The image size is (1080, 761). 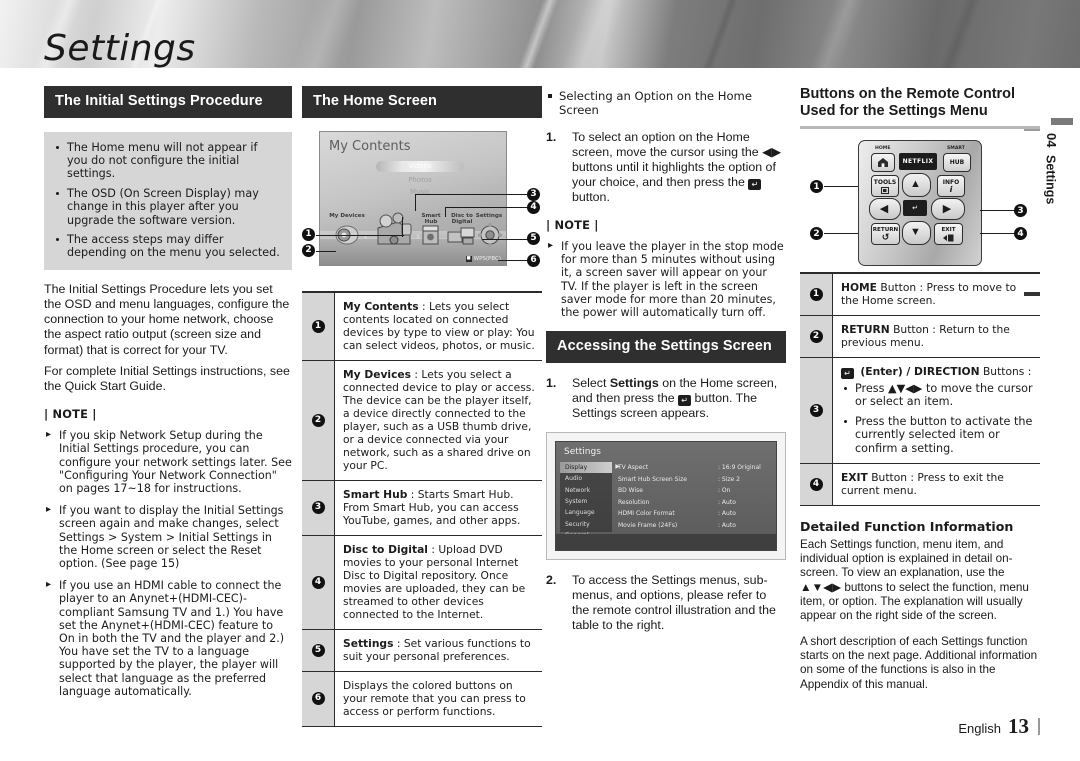 I want to click on settings-row: HDMI Color Format: Auto, so click(x=695, y=514).